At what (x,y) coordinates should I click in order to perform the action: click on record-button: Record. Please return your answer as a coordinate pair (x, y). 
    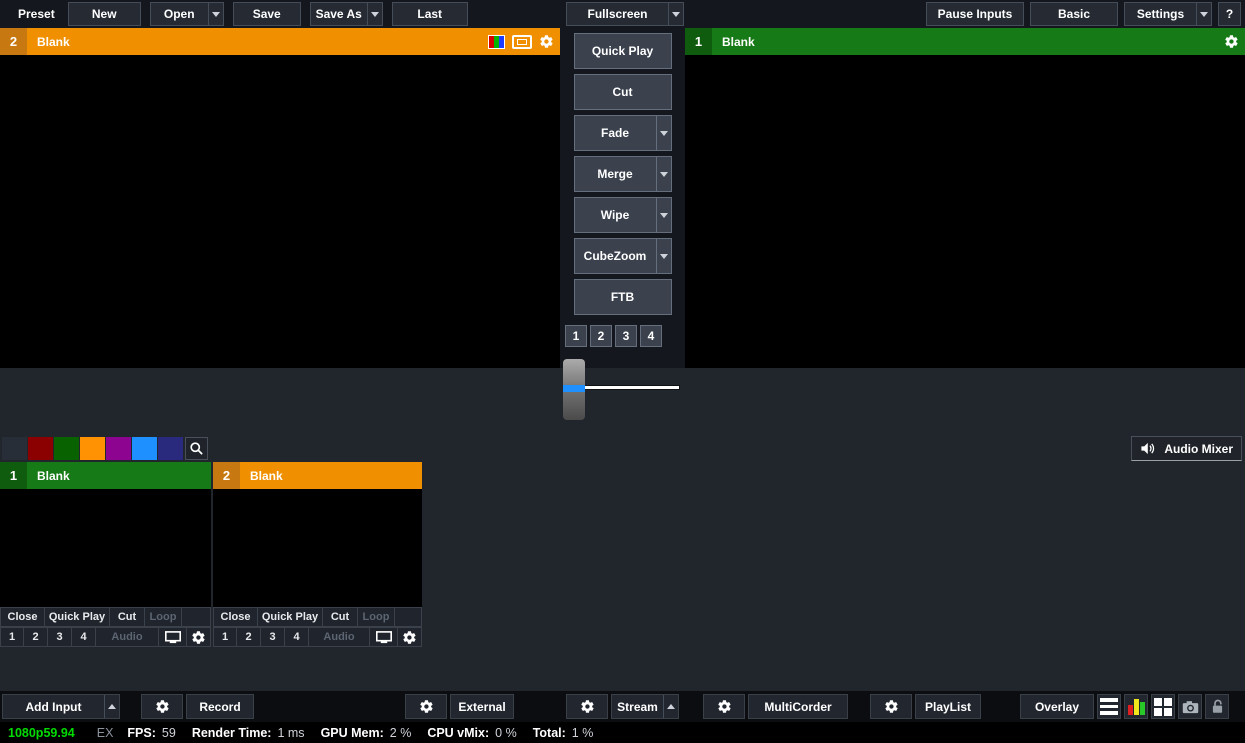
    Looking at the image, I should click on (220, 706).